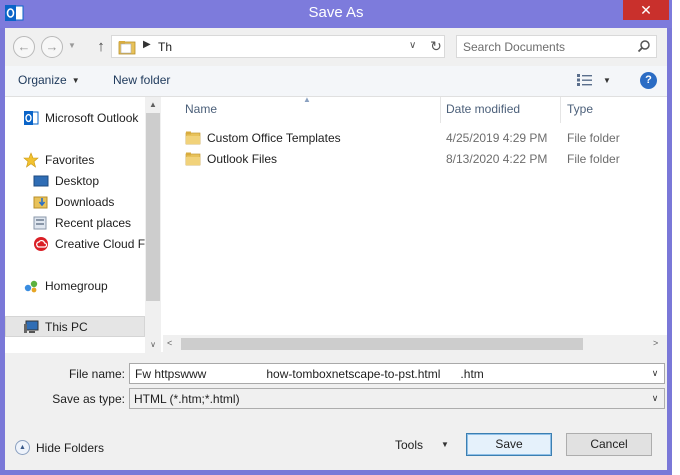 Image resolution: width=680 pixels, height=475 pixels. What do you see at coordinates (676, 237) in the screenshot?
I see `background-page` at bounding box center [676, 237].